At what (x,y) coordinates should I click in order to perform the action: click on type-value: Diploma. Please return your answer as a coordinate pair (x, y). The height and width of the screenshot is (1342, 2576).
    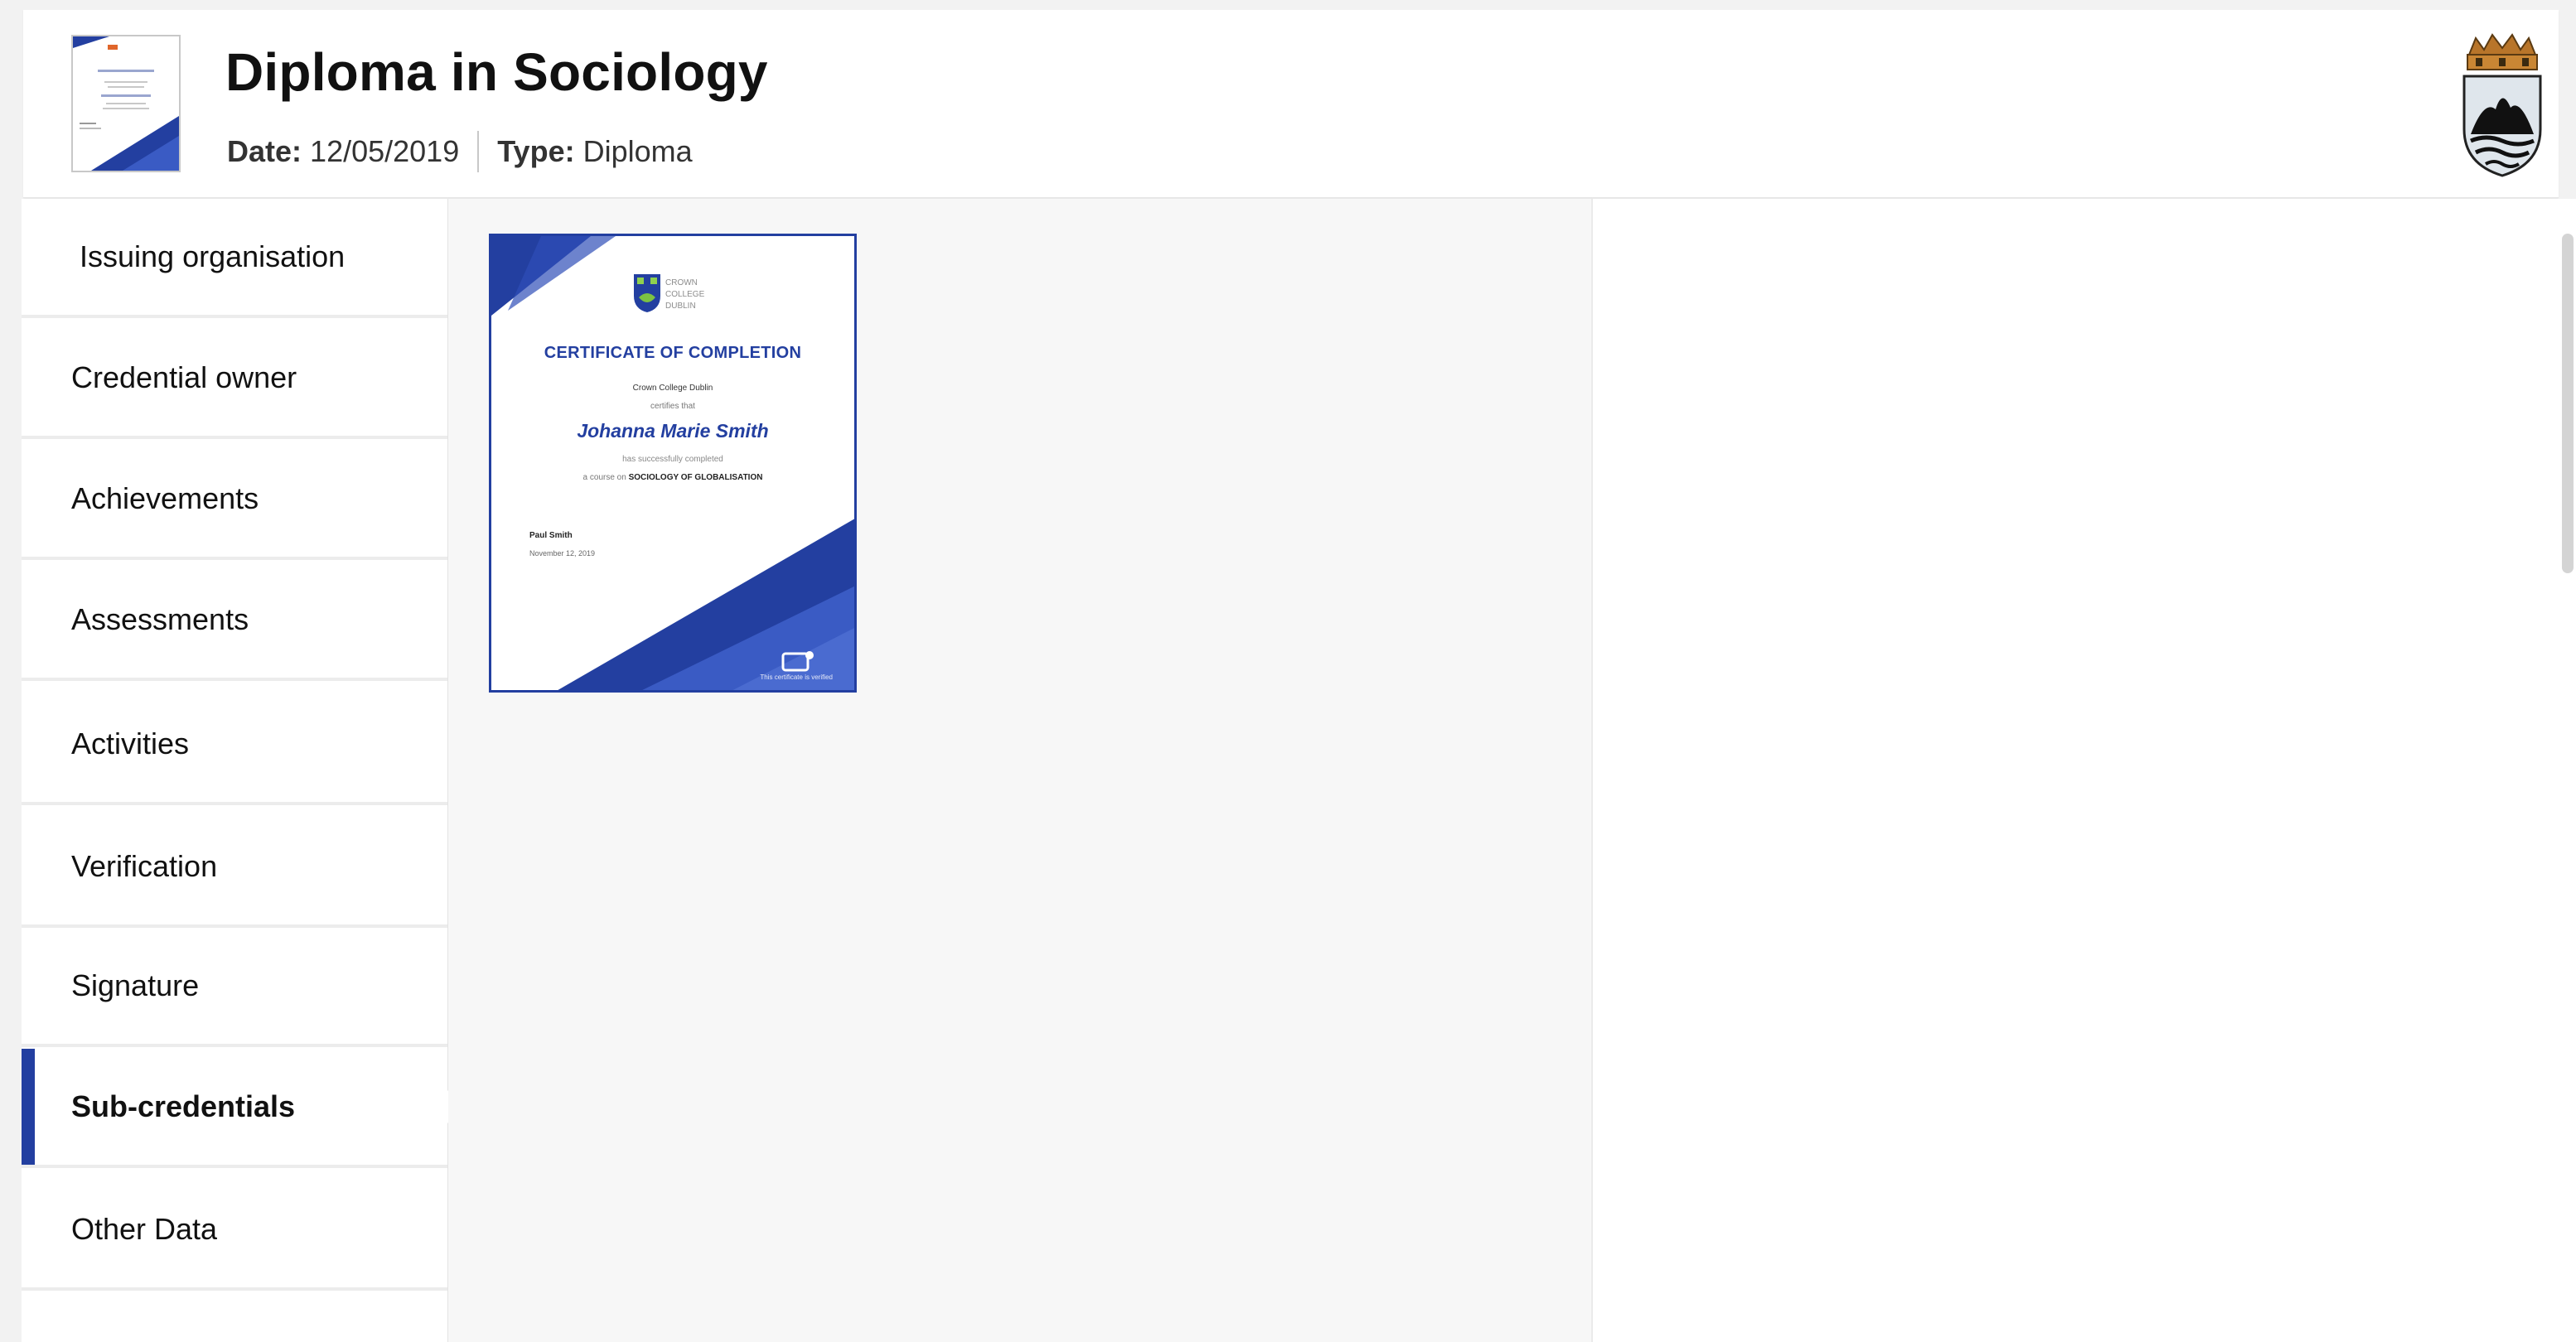
    Looking at the image, I should click on (637, 151).